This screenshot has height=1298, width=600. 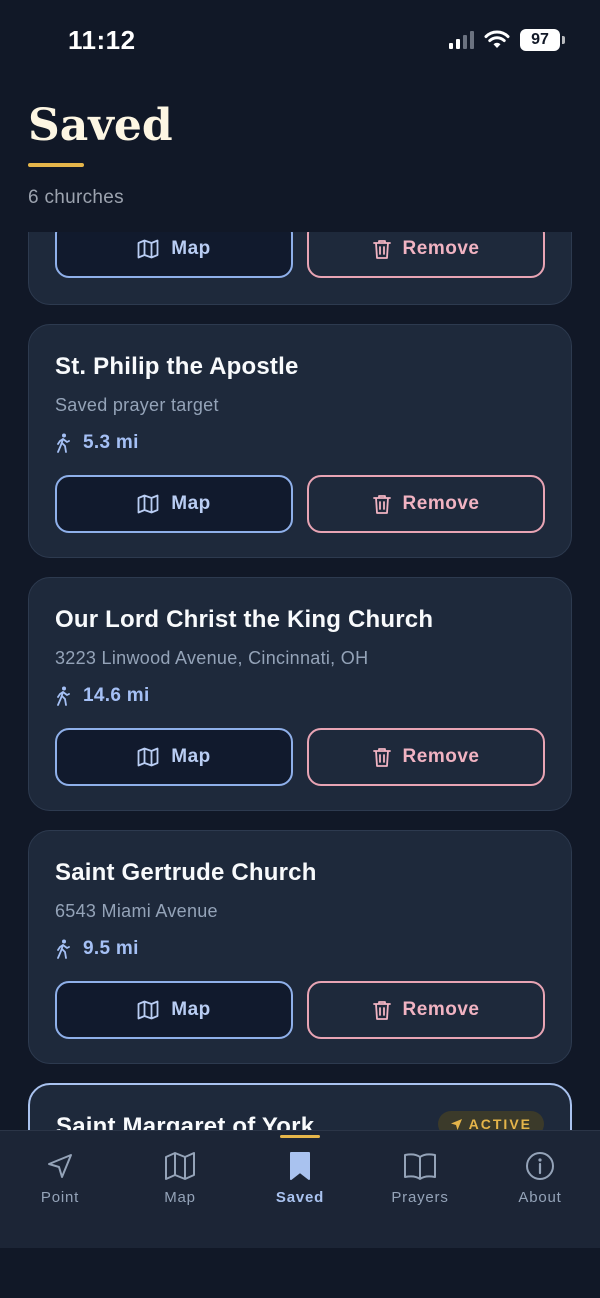 I want to click on church-name: Our Lord Christ the King Church, so click(x=244, y=619).